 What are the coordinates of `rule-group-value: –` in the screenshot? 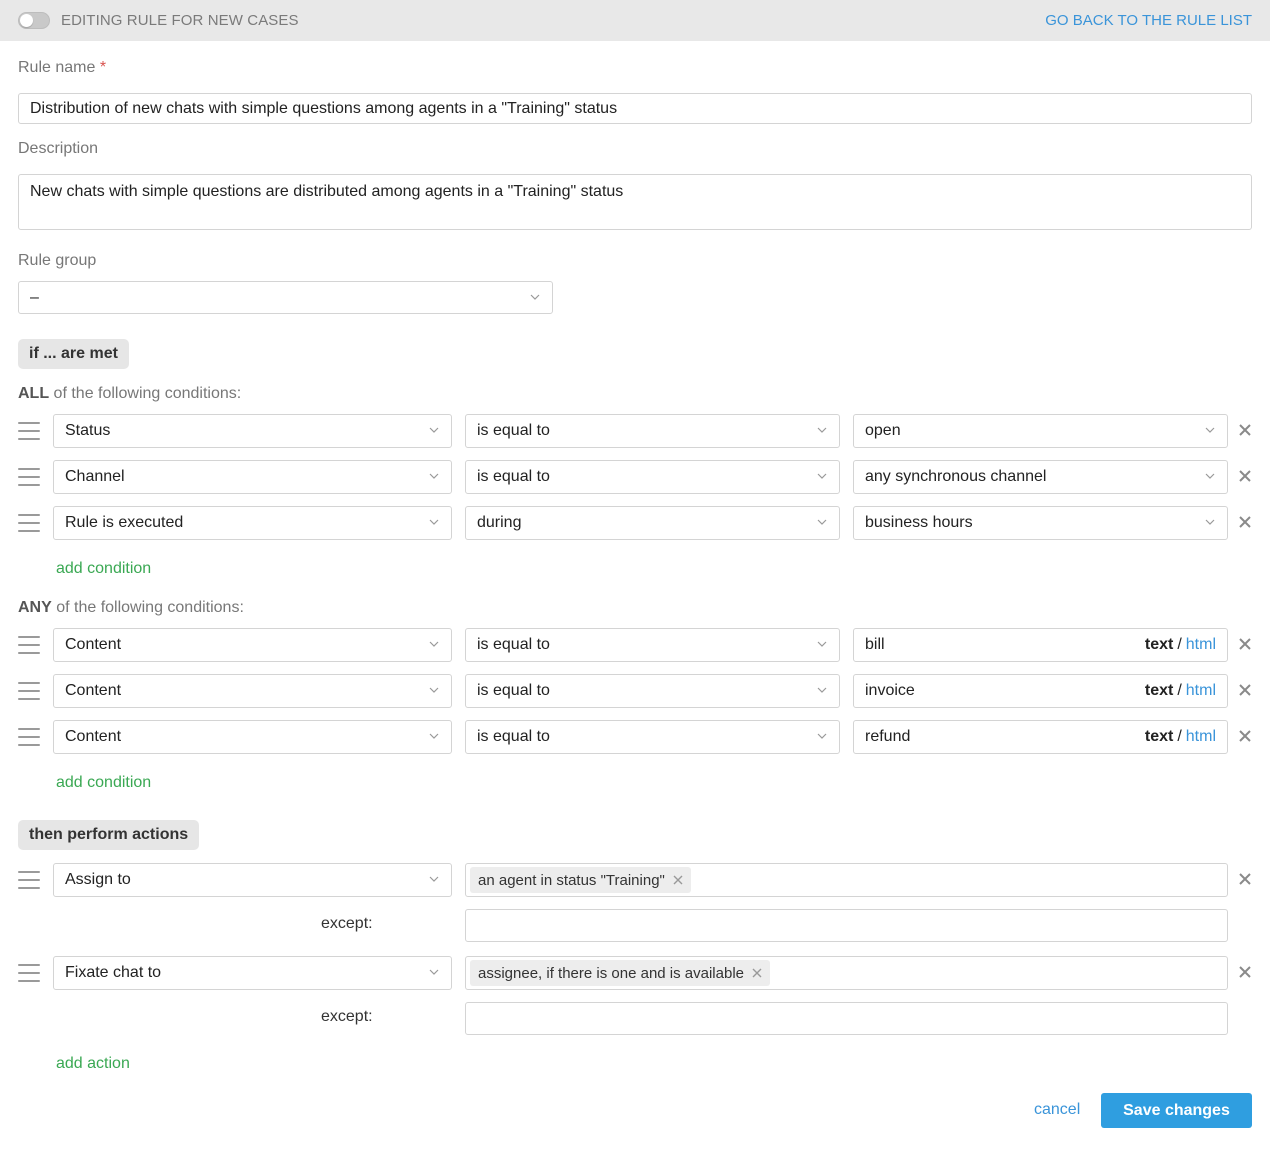 It's located at (34, 297).